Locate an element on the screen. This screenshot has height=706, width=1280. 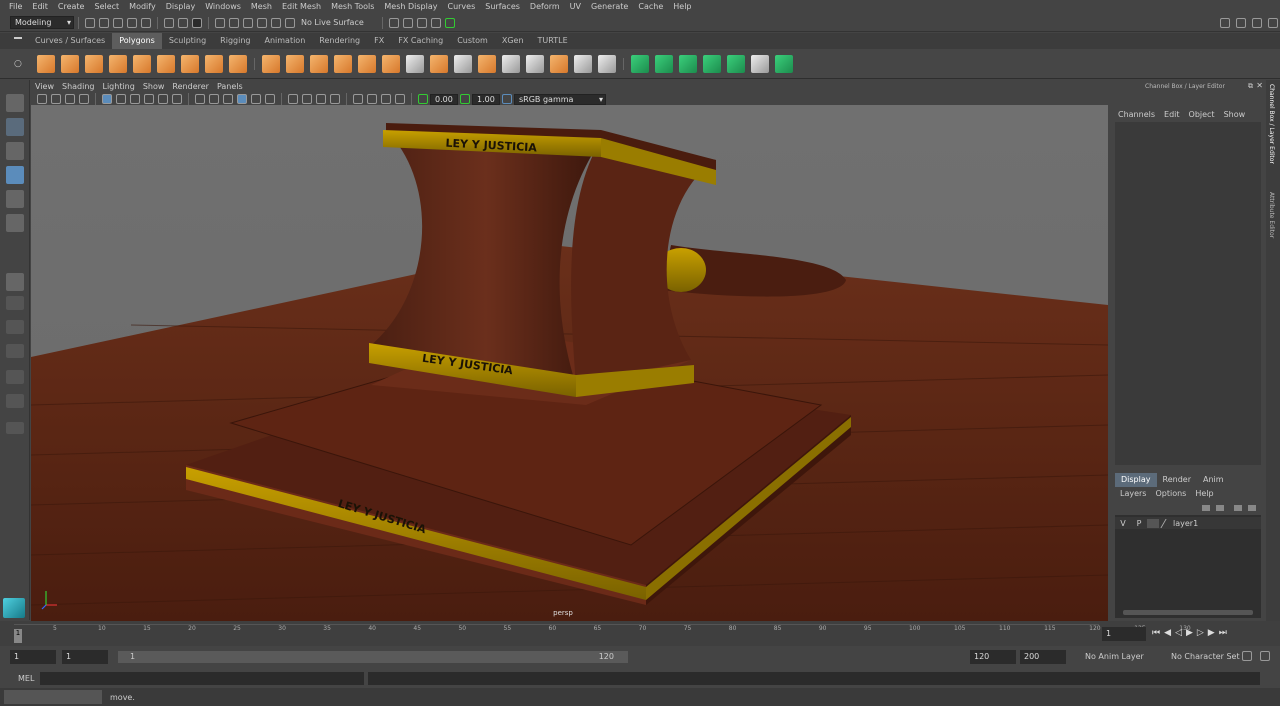
poly-disc-icon is located at coordinates (190, 63).